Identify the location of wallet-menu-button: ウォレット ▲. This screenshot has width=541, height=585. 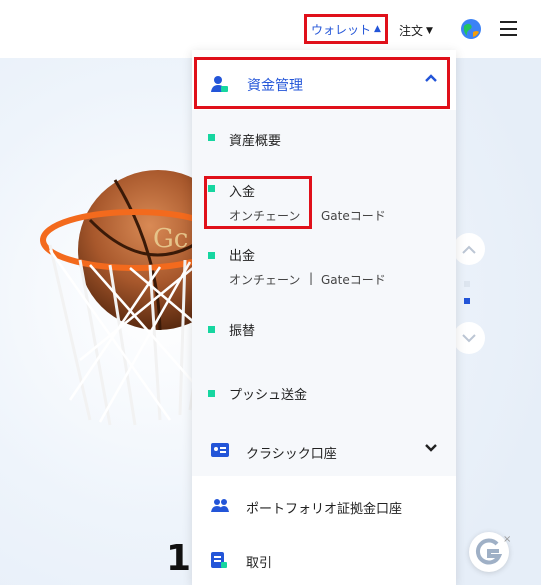
(346, 29).